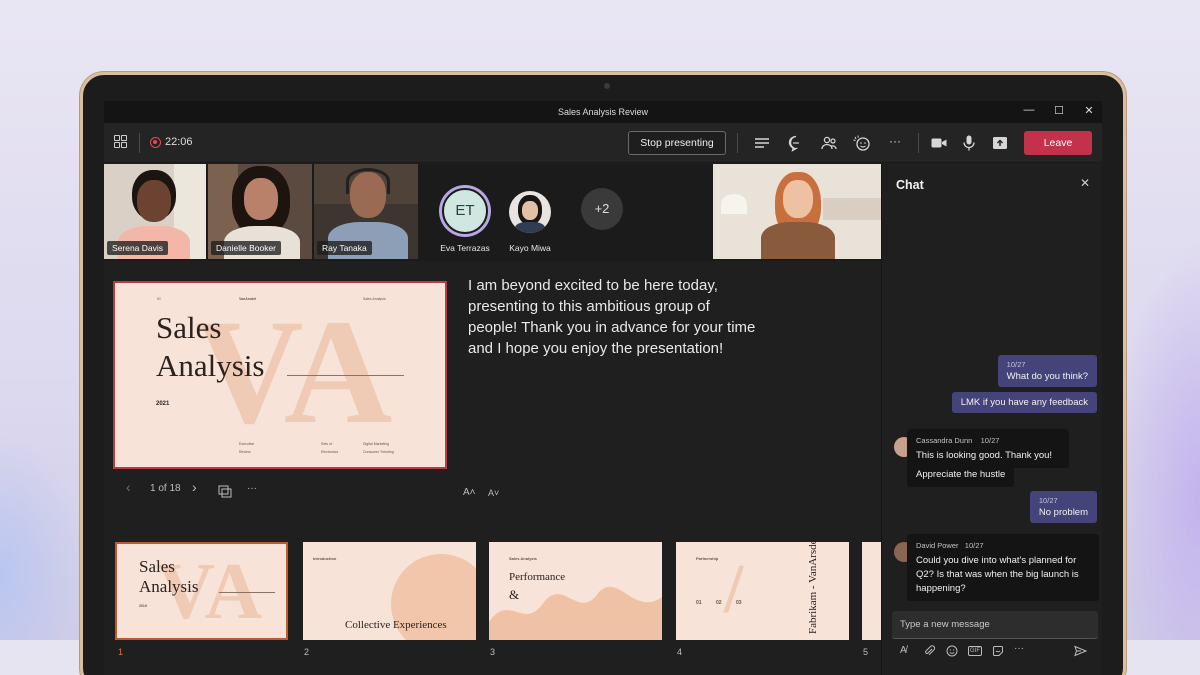 The height and width of the screenshot is (675, 1200). What do you see at coordinates (330, 452) in the screenshot?
I see `slide-text: Electronics` at bounding box center [330, 452].